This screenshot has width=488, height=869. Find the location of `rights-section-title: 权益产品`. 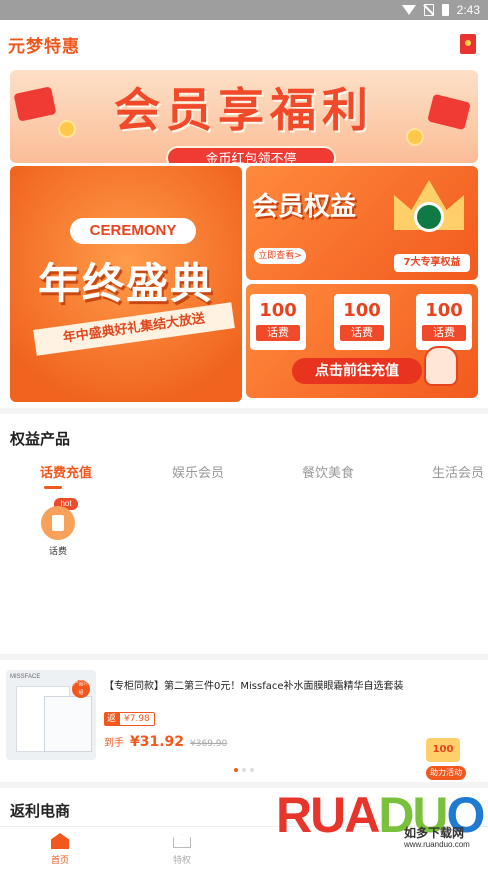

rights-section-title: 权益产品 is located at coordinates (40, 439).